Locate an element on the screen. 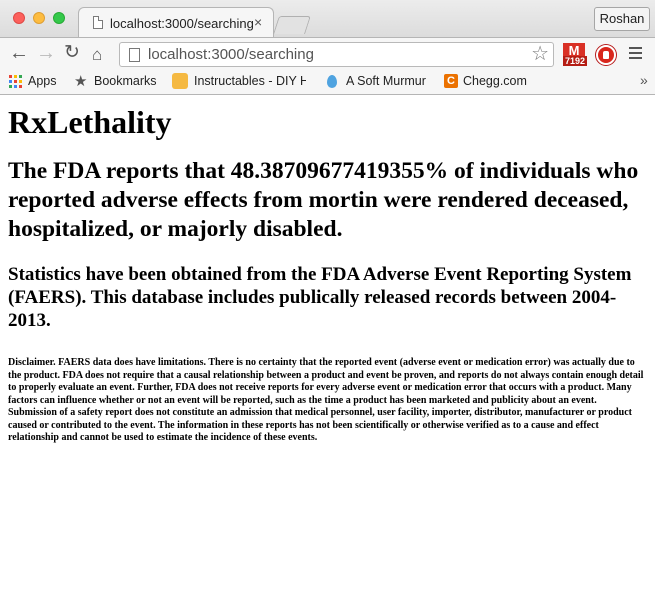 The height and width of the screenshot is (611, 655). instructables-icon is located at coordinates (180, 81).